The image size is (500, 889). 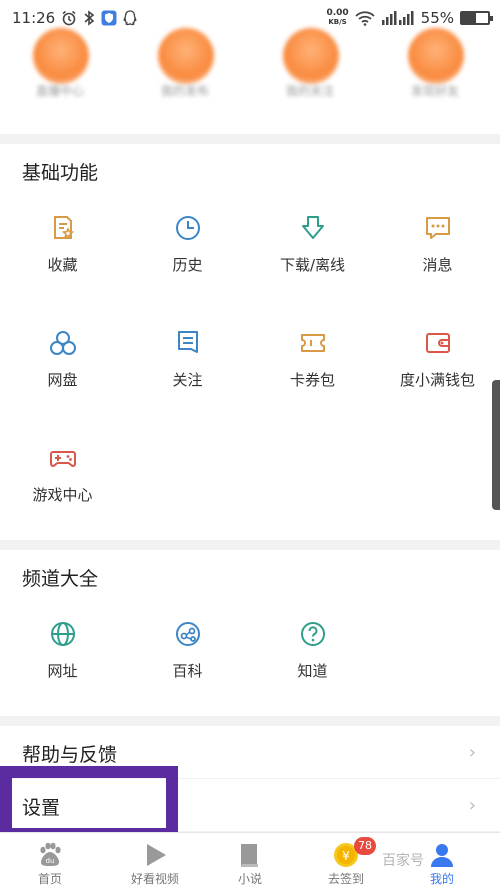 What do you see at coordinates (34, 18) in the screenshot?
I see `status-time: 11:26` at bounding box center [34, 18].